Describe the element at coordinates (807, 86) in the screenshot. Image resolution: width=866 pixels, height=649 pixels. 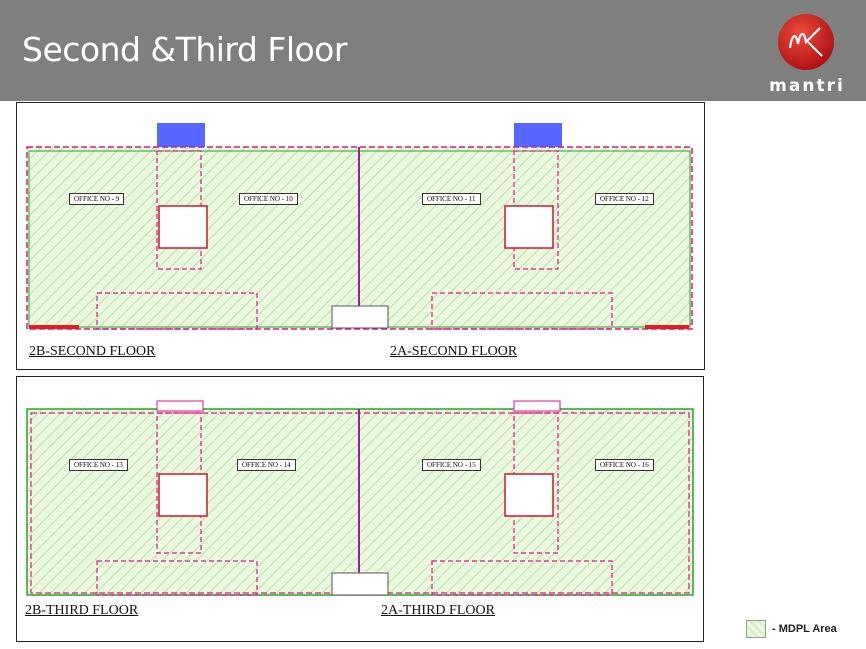
I see `logo-wordmark: mantri` at that location.